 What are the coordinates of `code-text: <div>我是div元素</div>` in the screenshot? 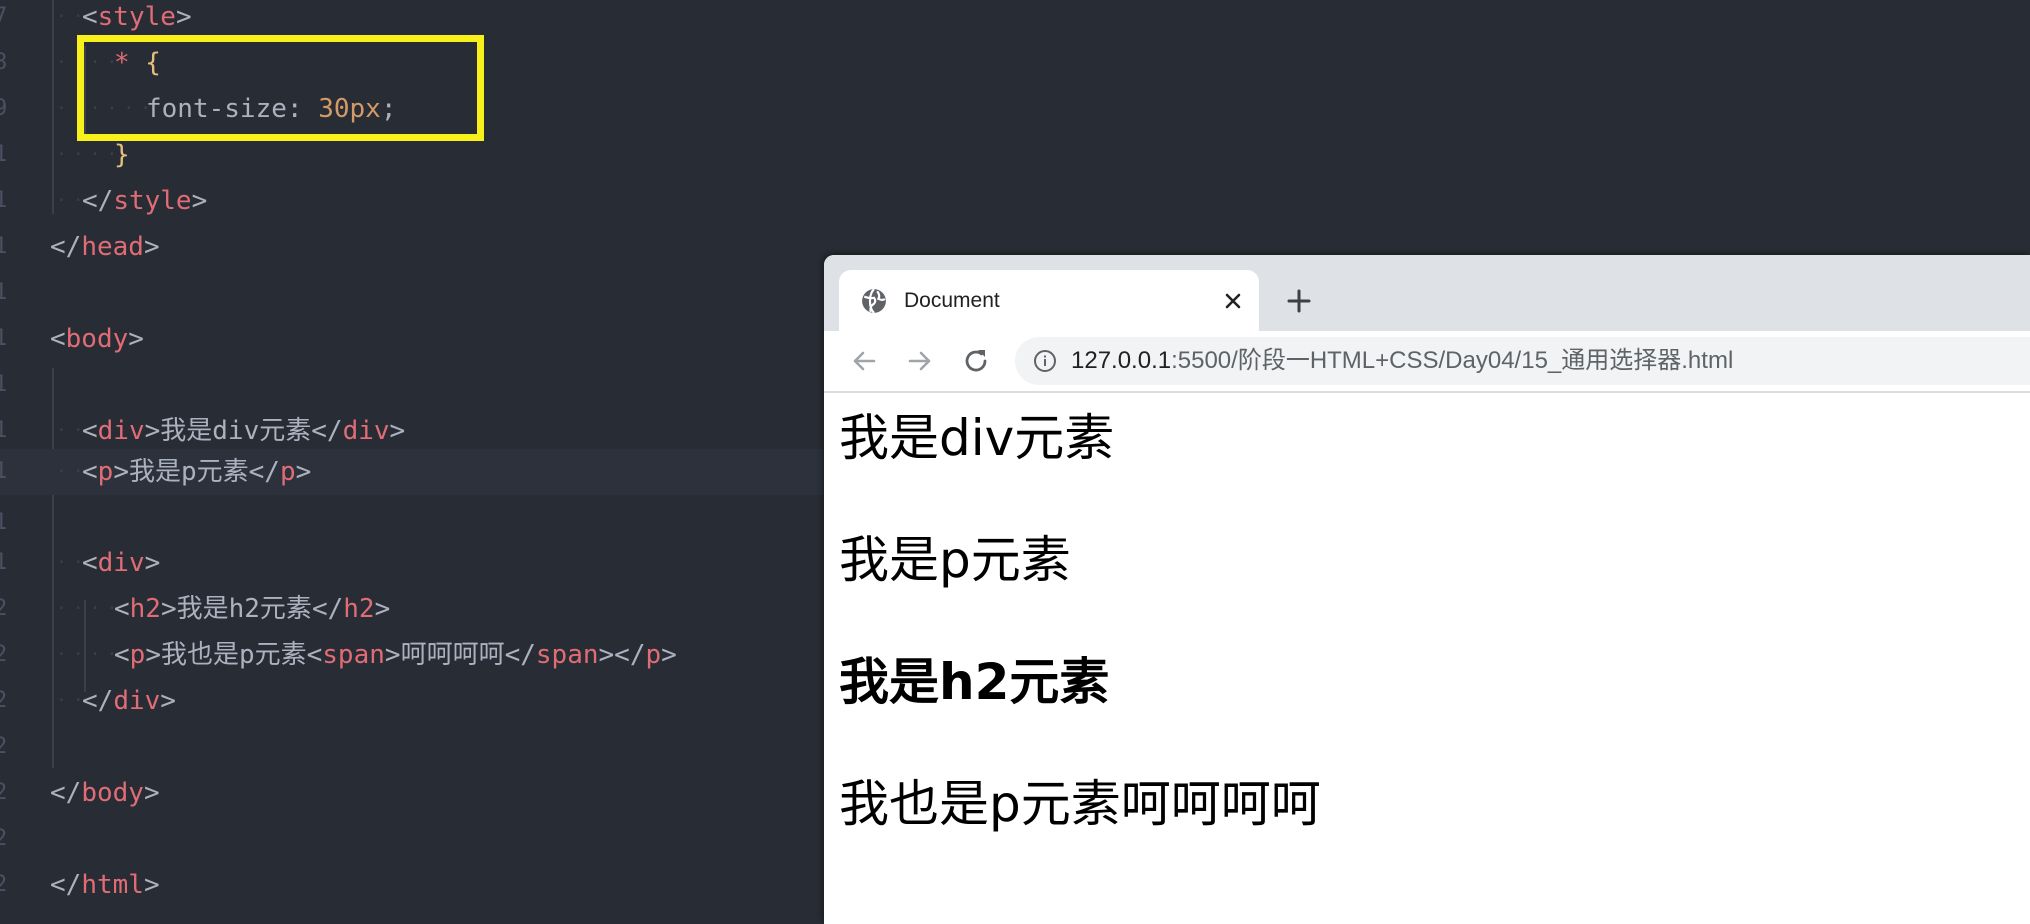 It's located at (244, 431).